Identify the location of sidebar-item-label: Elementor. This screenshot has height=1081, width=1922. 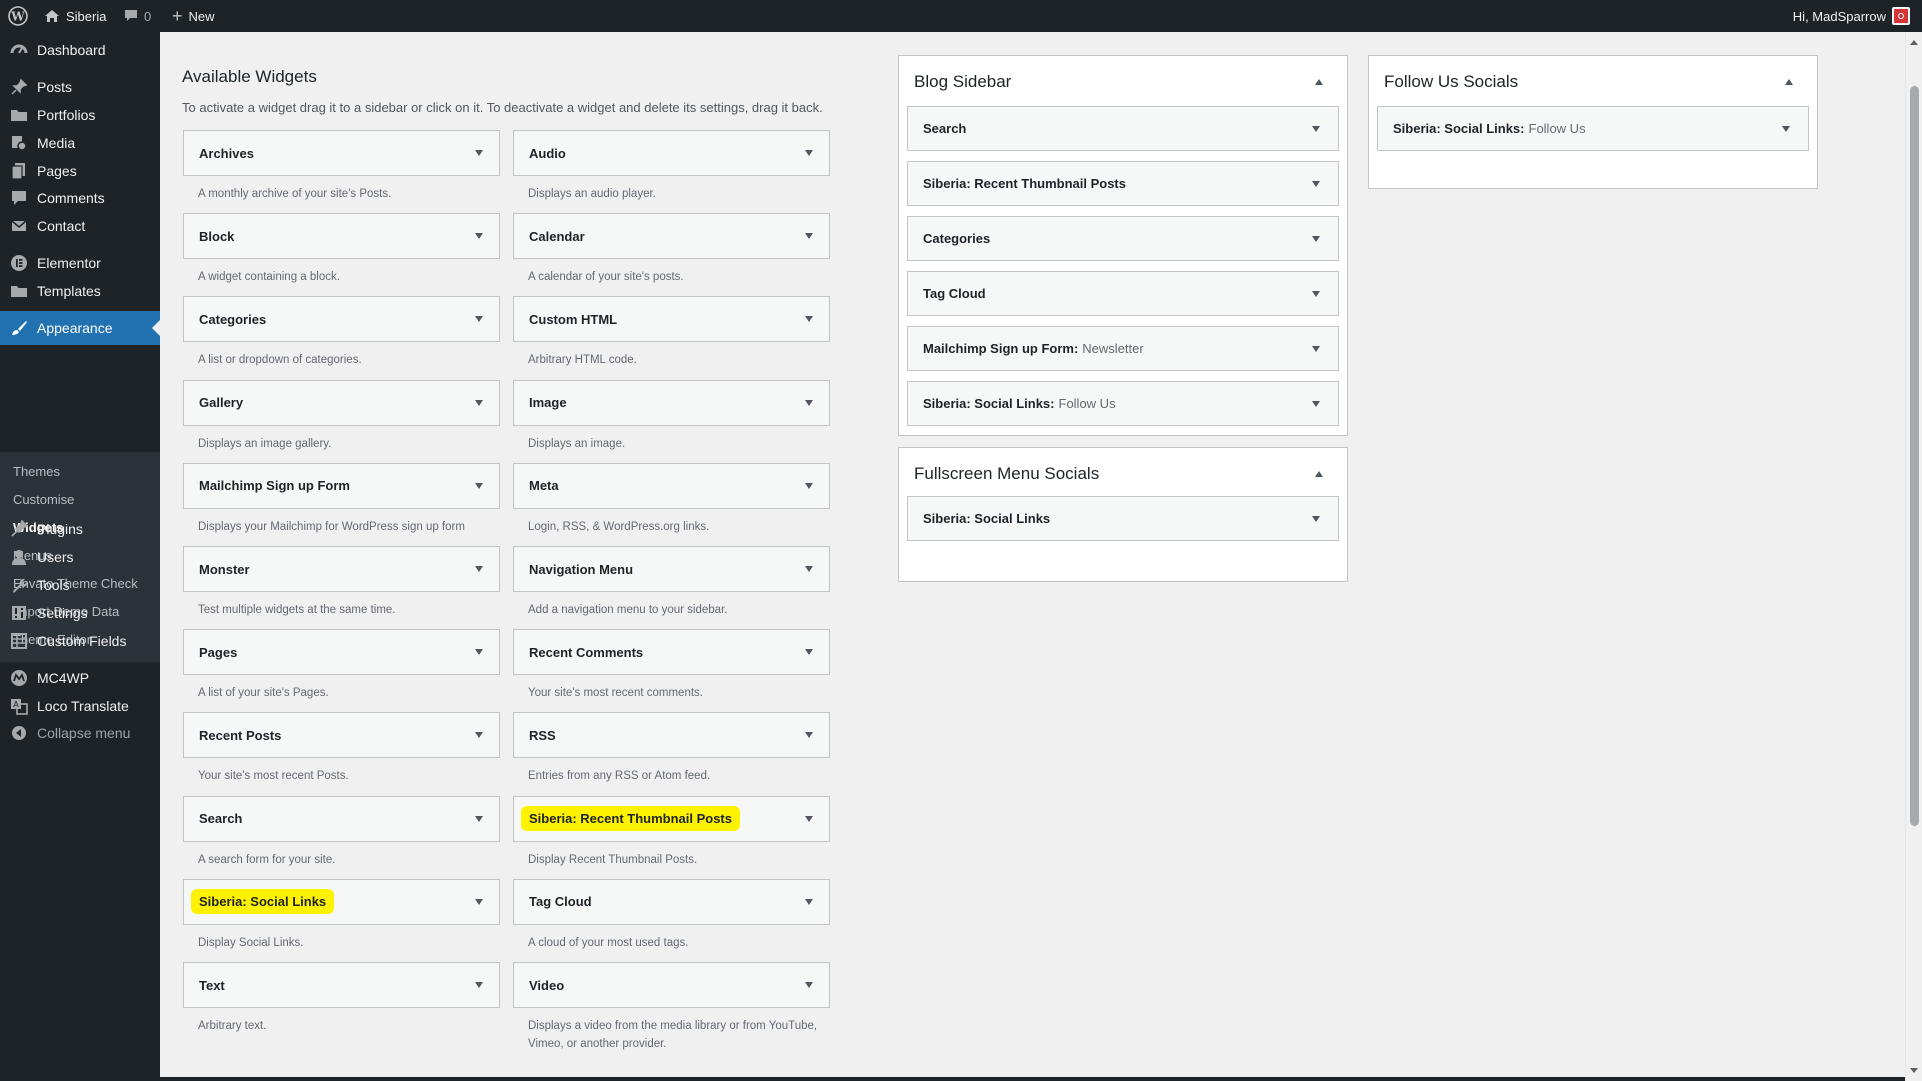
(69, 263).